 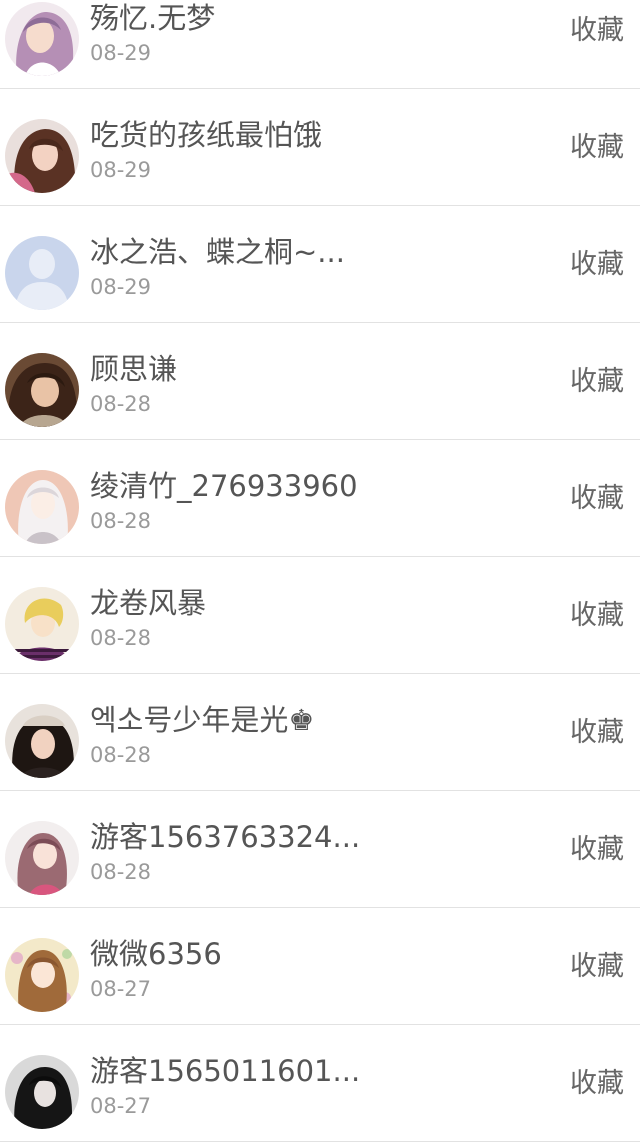 I want to click on list-item: 游客1563763324... 08-28 收藏, so click(x=320, y=849).